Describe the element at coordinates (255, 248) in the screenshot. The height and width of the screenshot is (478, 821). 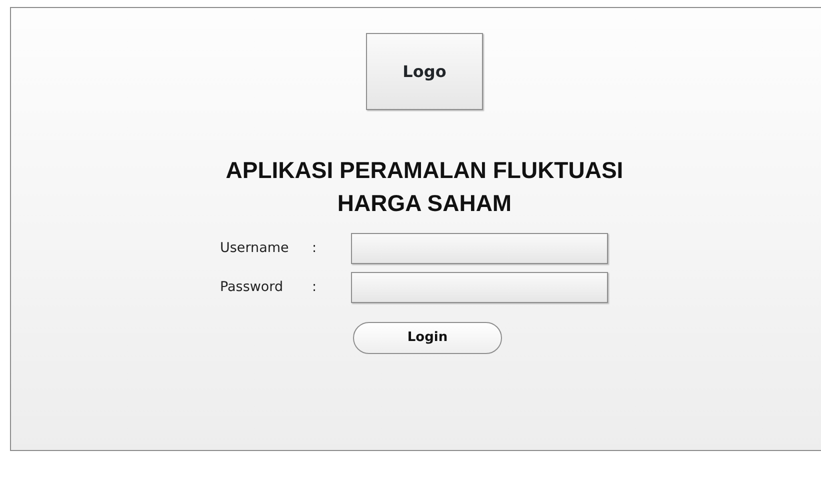
I see `field-label: Username` at that location.